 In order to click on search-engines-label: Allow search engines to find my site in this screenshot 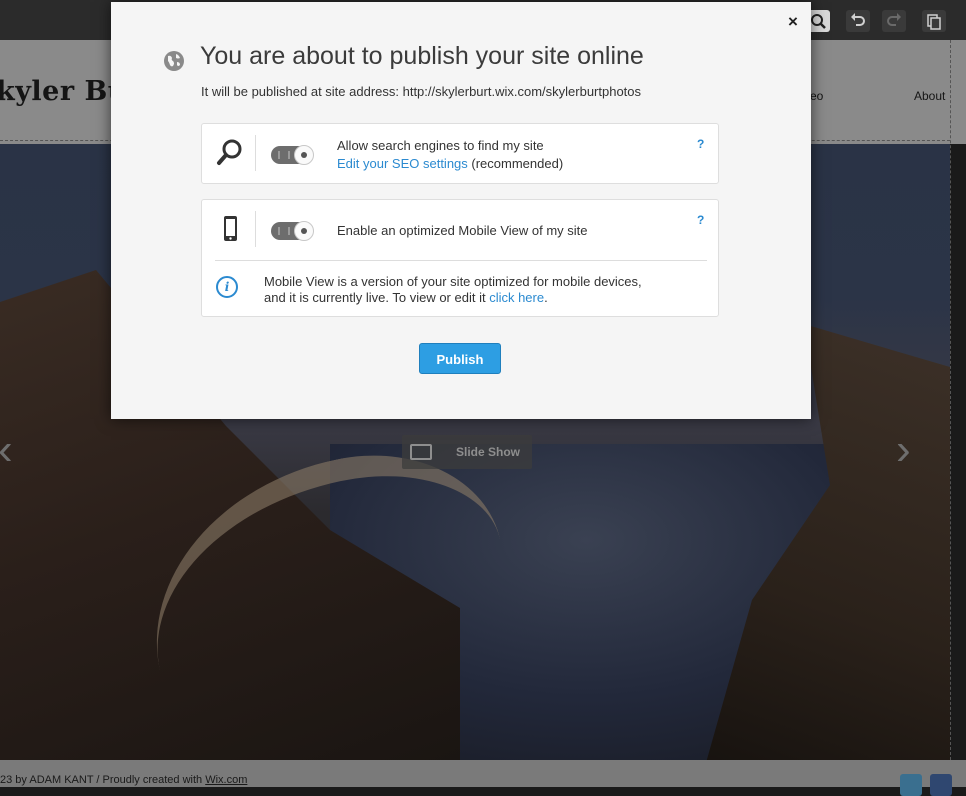, I will do `click(440, 145)`.